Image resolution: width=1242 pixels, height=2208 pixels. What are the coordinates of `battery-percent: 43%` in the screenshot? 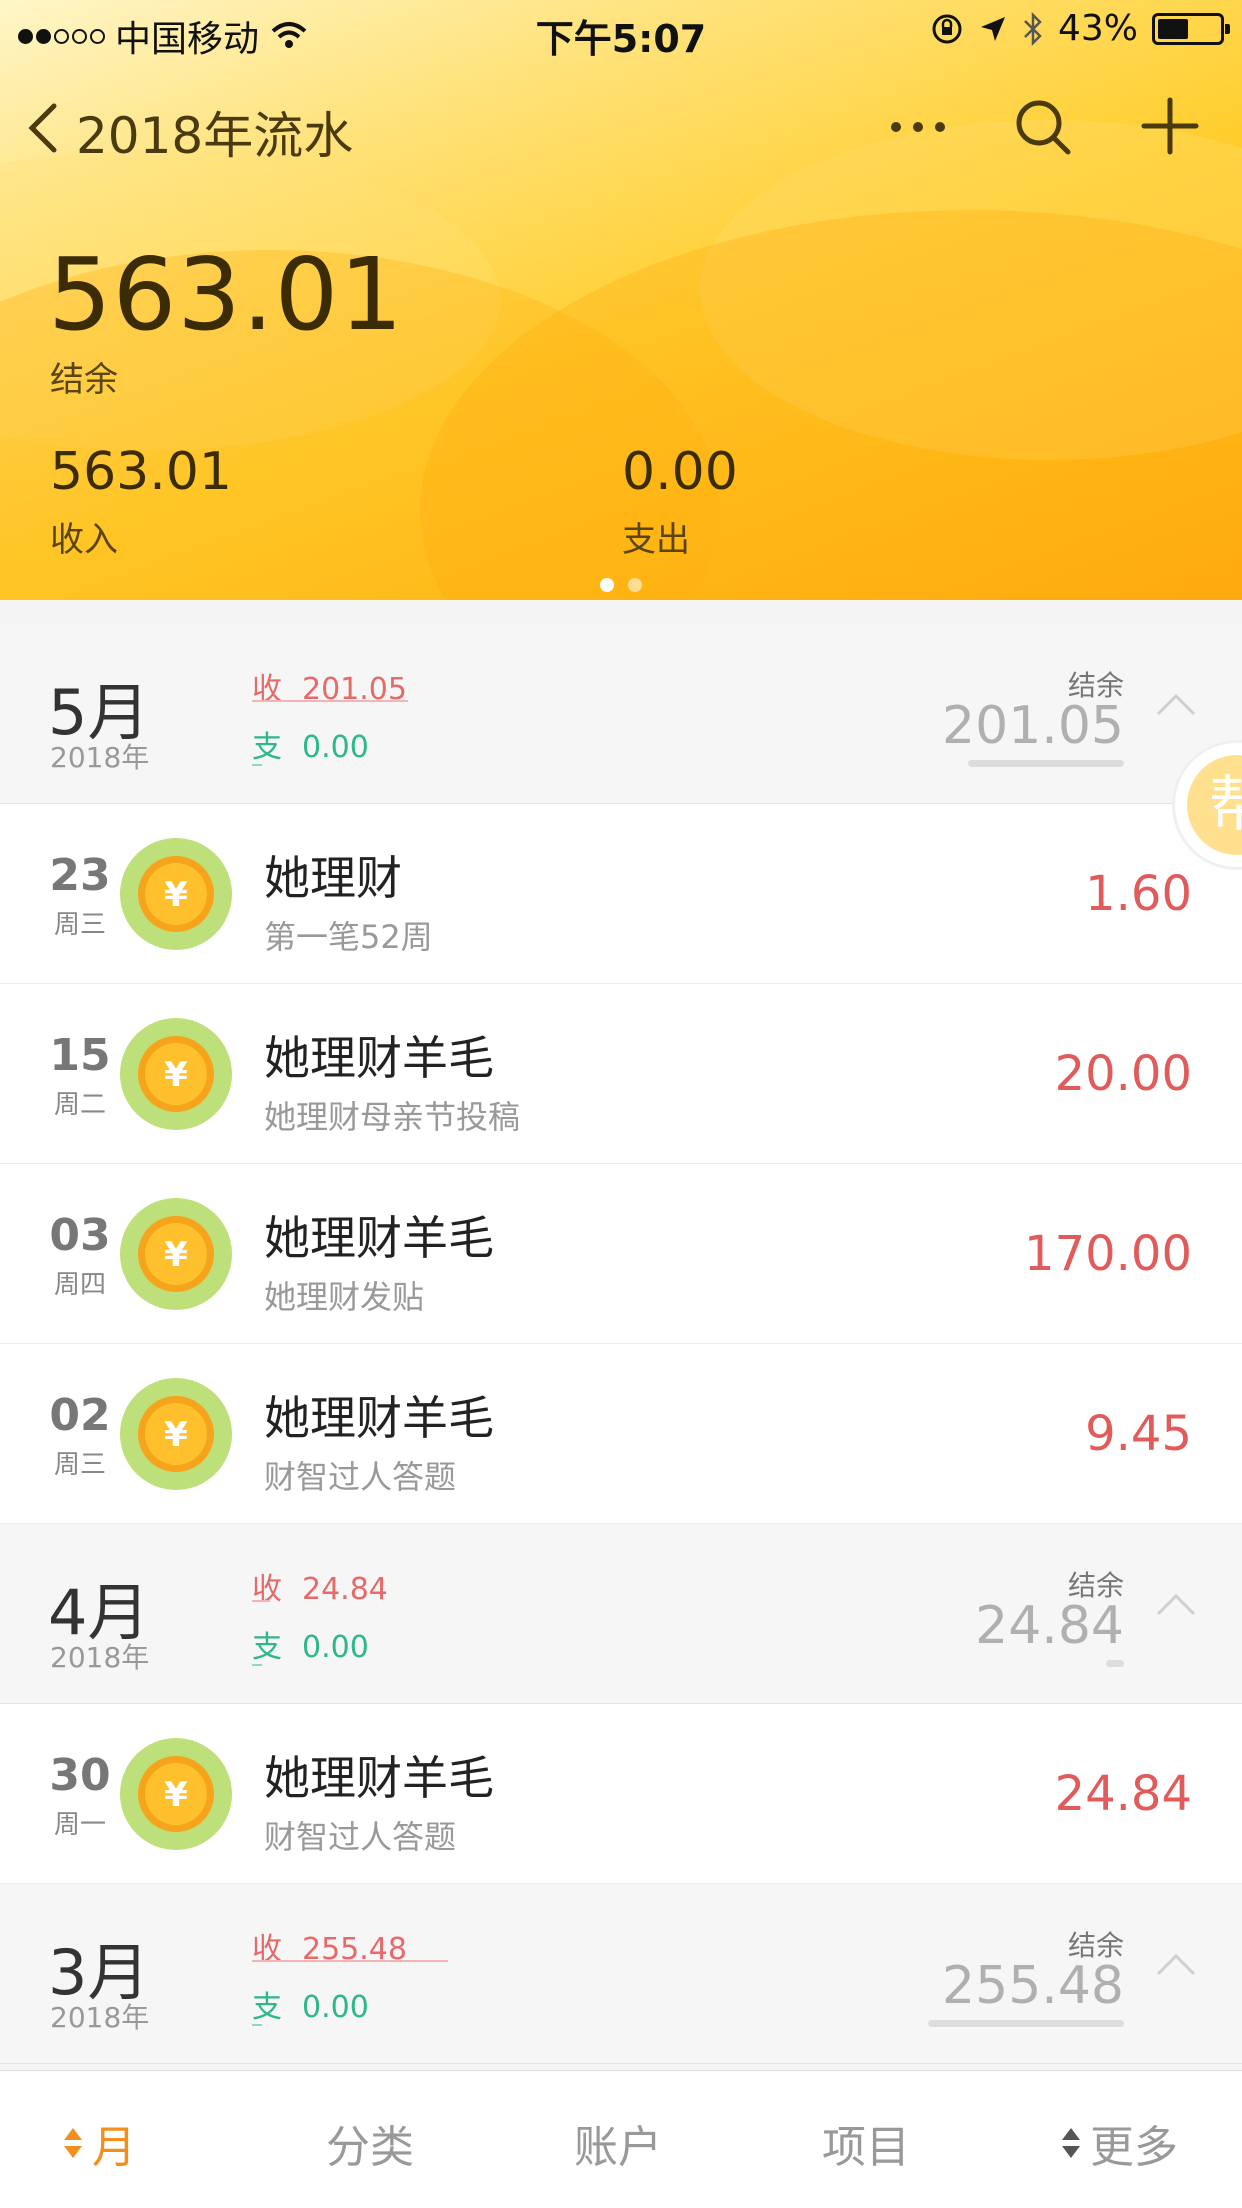 It's located at (1097, 28).